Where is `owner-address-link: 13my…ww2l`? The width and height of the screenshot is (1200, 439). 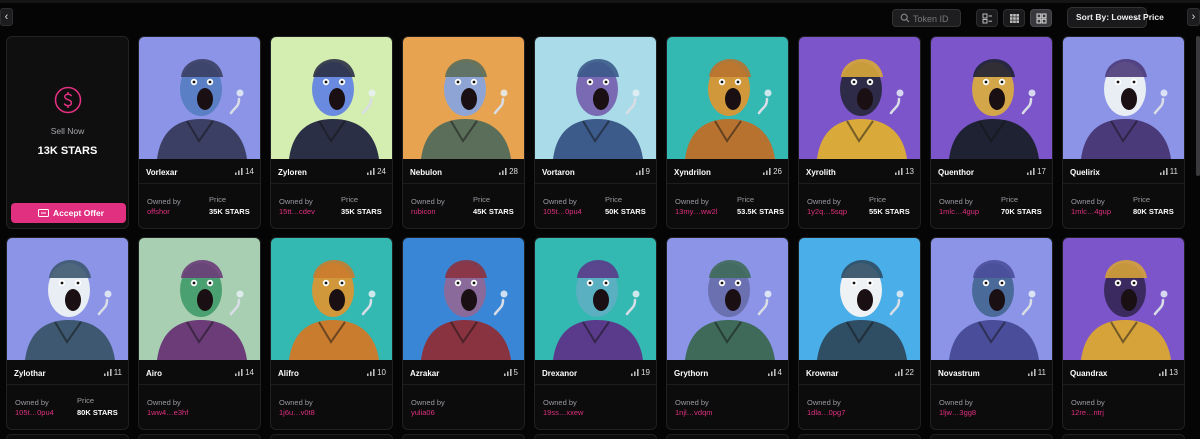
owner-address-link: 13my…ww2l is located at coordinates (696, 211).